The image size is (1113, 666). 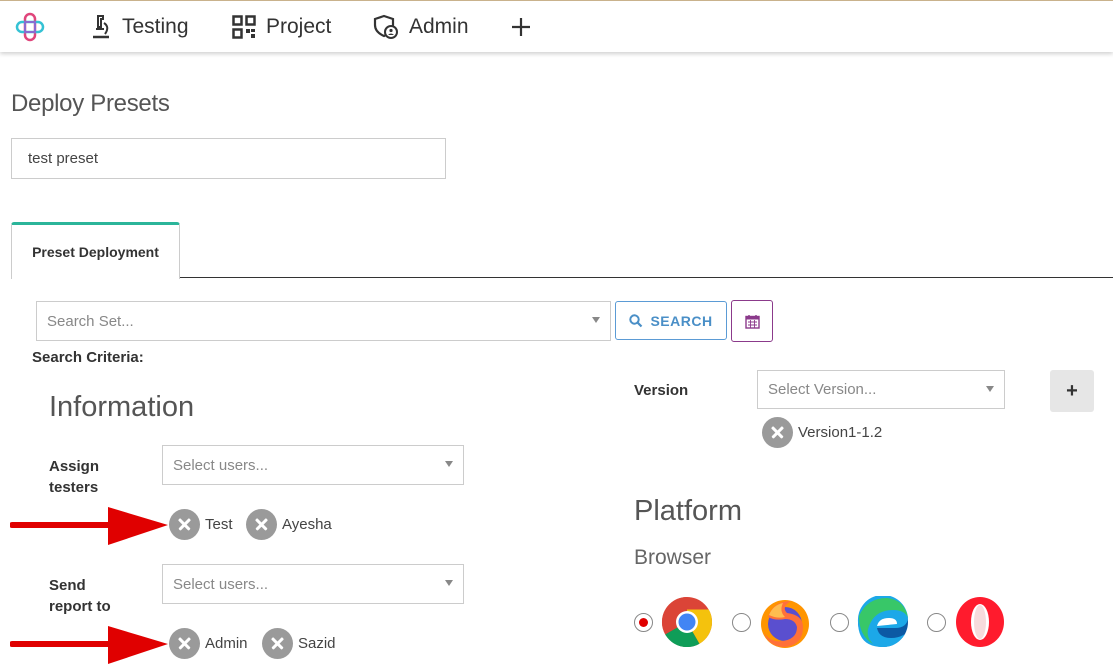 I want to click on search-icon, so click(x=636, y=320).